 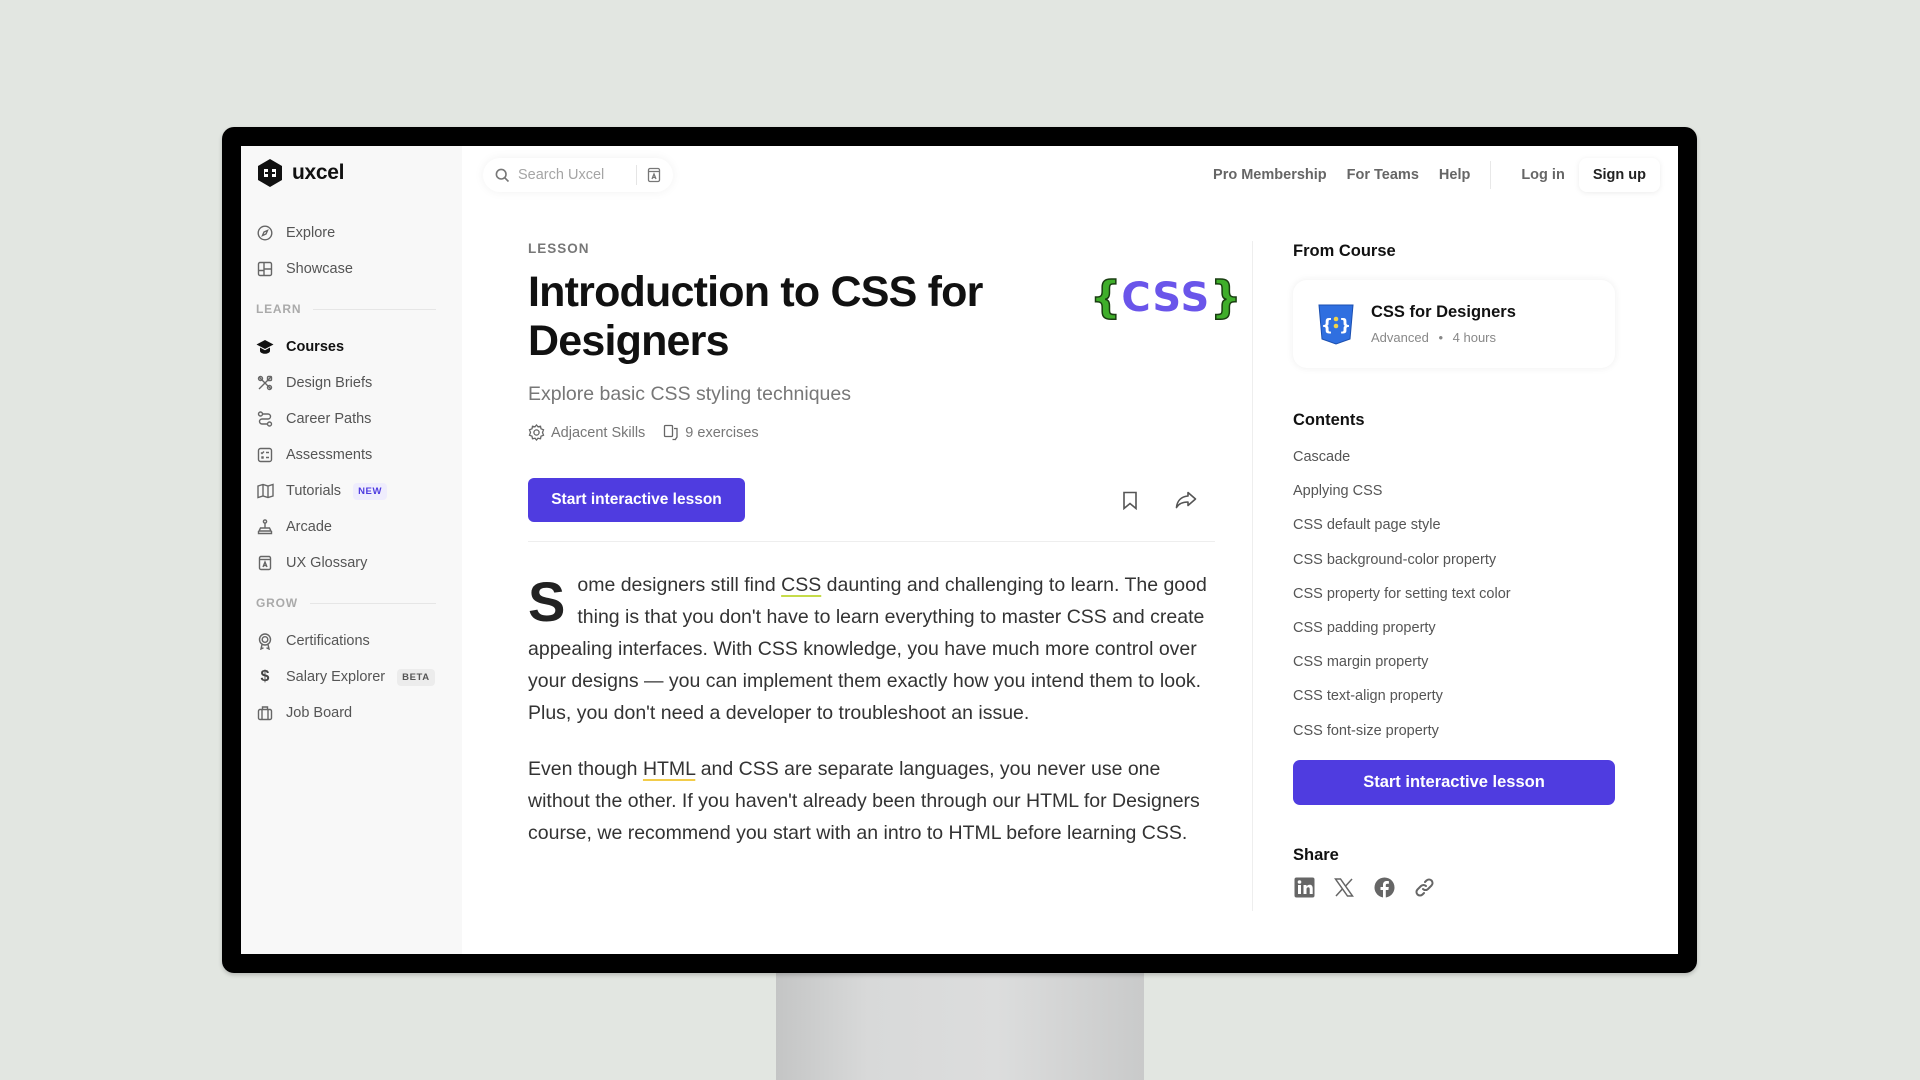 What do you see at coordinates (346, 347) in the screenshot?
I see `sidebar-item-courses: Courses` at bounding box center [346, 347].